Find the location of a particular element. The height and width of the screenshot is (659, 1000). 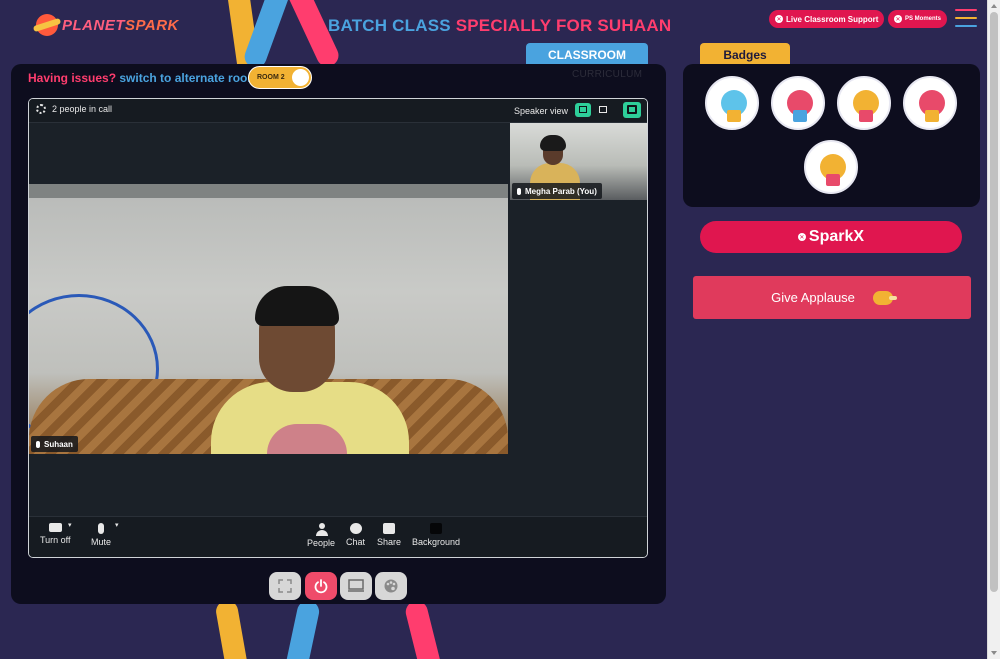

idea-badge-icon is located at coordinates (930, 103).